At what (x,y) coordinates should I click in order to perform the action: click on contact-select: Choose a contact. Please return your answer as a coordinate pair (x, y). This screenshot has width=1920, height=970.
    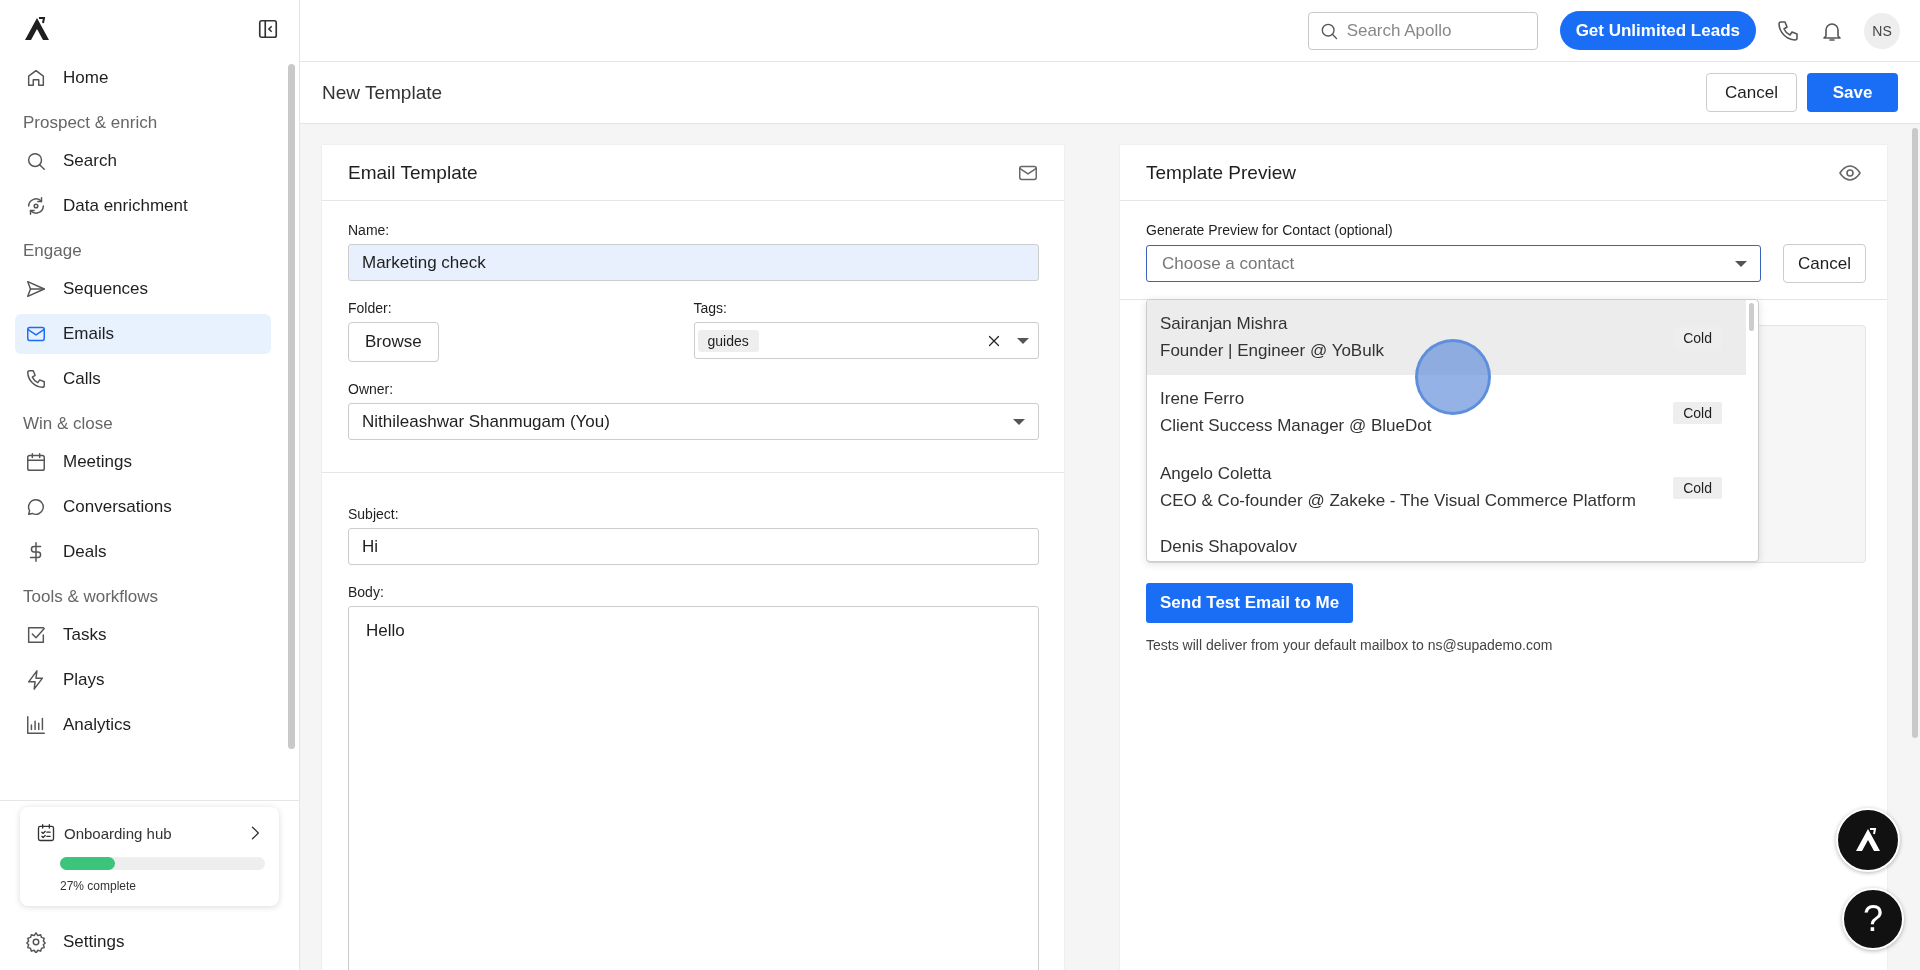
    Looking at the image, I should click on (1454, 263).